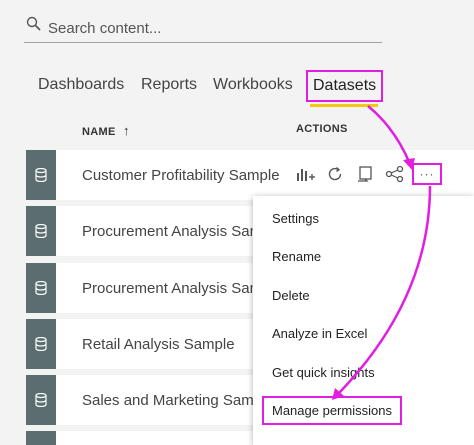 Image resolution: width=474 pixels, height=445 pixels. What do you see at coordinates (395, 174) in the screenshot?
I see `lineage-icon` at bounding box center [395, 174].